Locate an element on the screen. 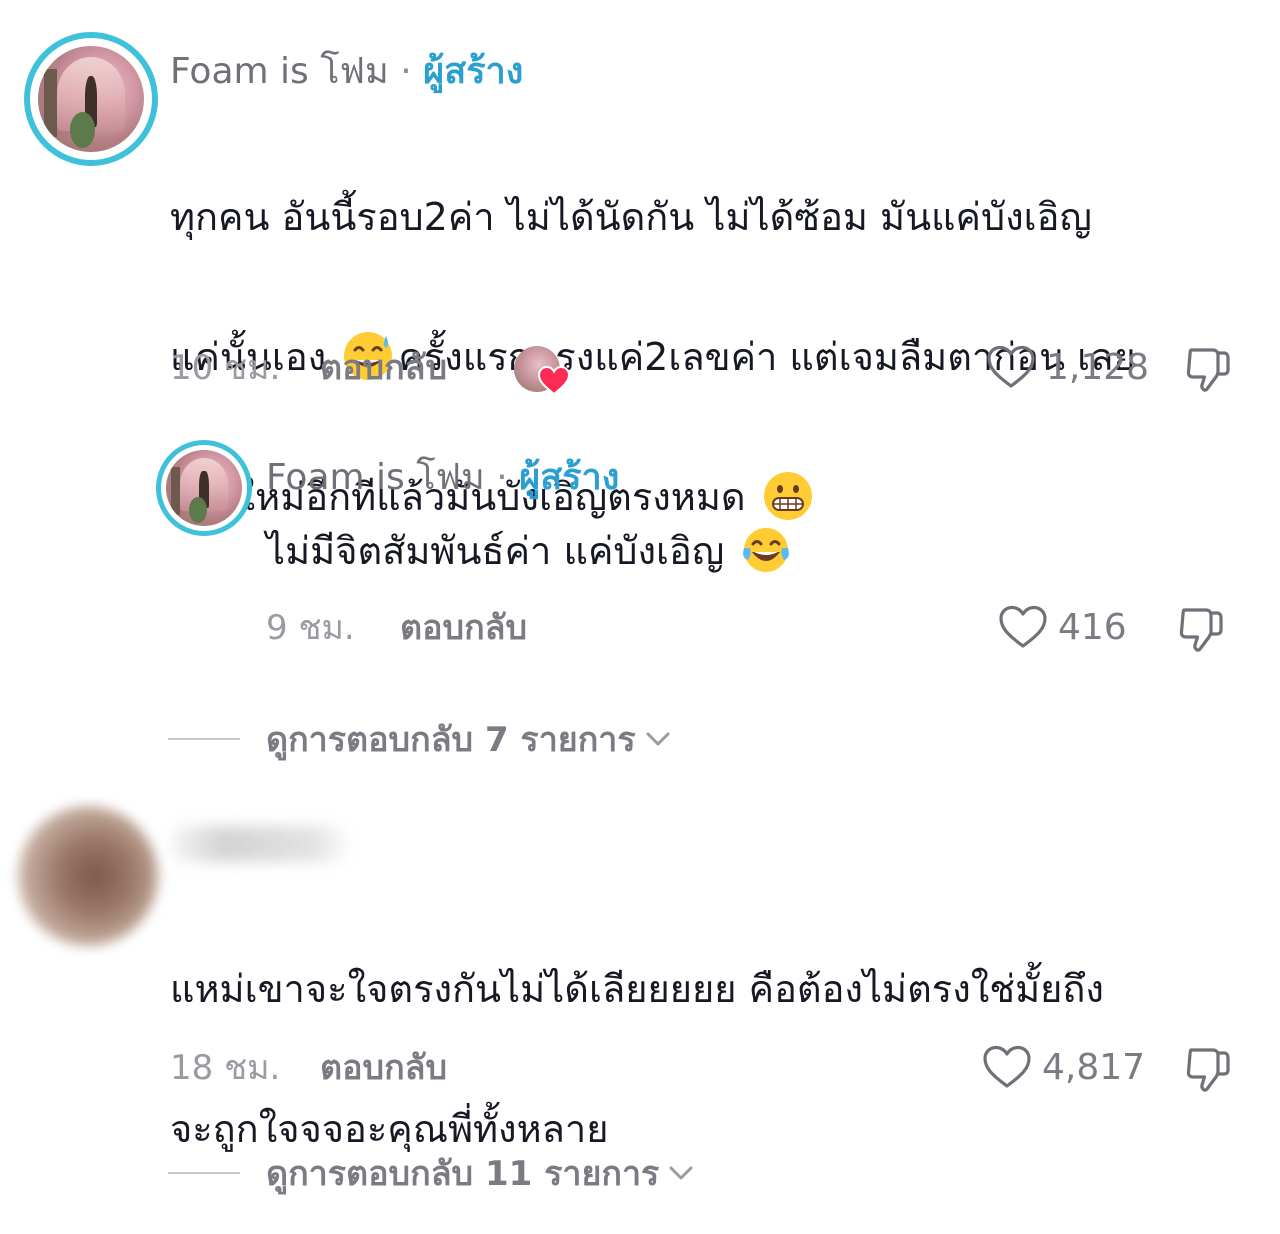 The height and width of the screenshot is (1234, 1280). reply-text-segment: ไม่มีจิตสัมพันธ์ค่า แค่บังเอิญ is located at coordinates (501, 551).